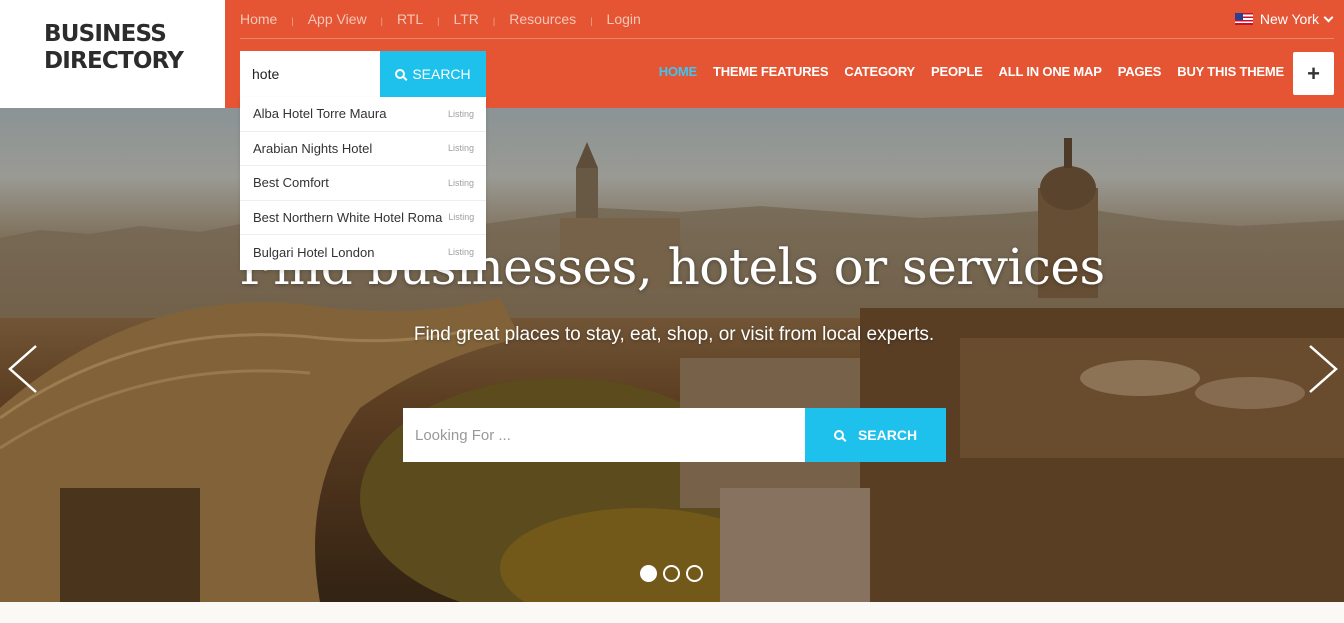  I want to click on logo: BUSINESS DIRECTORY, so click(112, 54).